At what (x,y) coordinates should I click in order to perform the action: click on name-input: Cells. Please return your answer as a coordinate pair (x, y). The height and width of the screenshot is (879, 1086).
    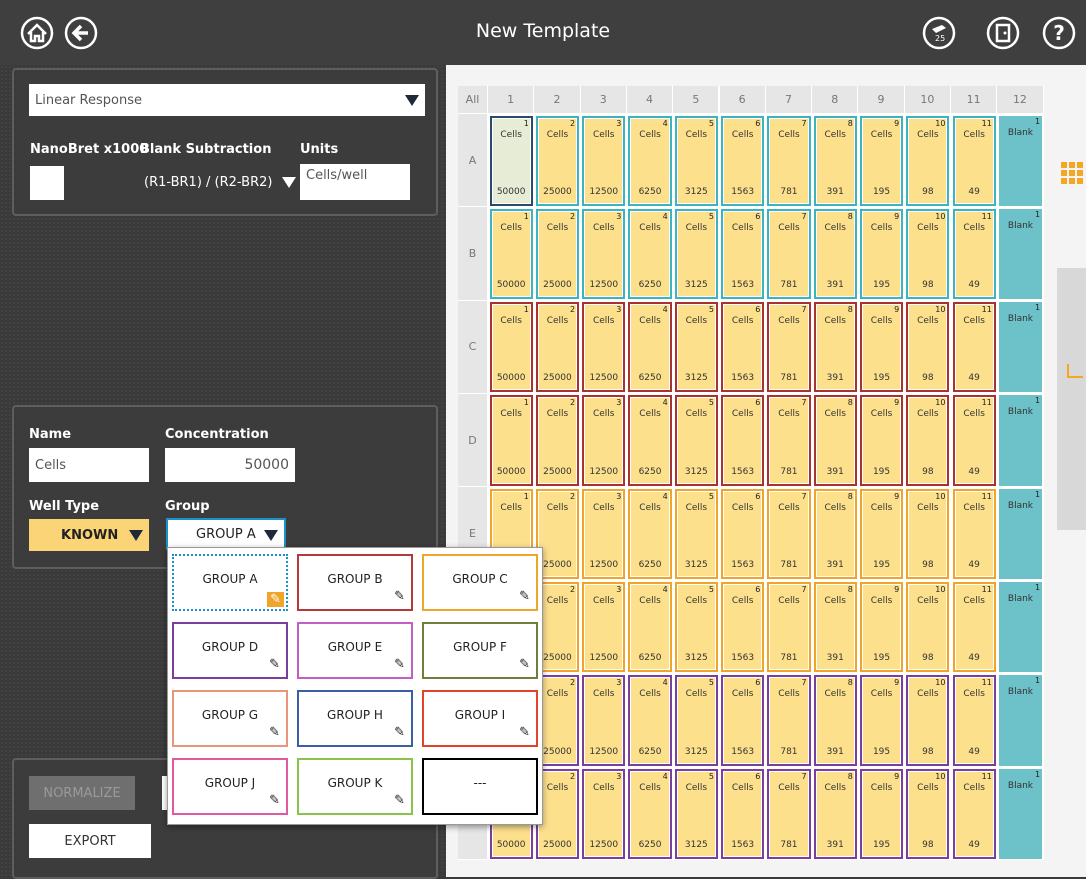
    Looking at the image, I should click on (89, 465).